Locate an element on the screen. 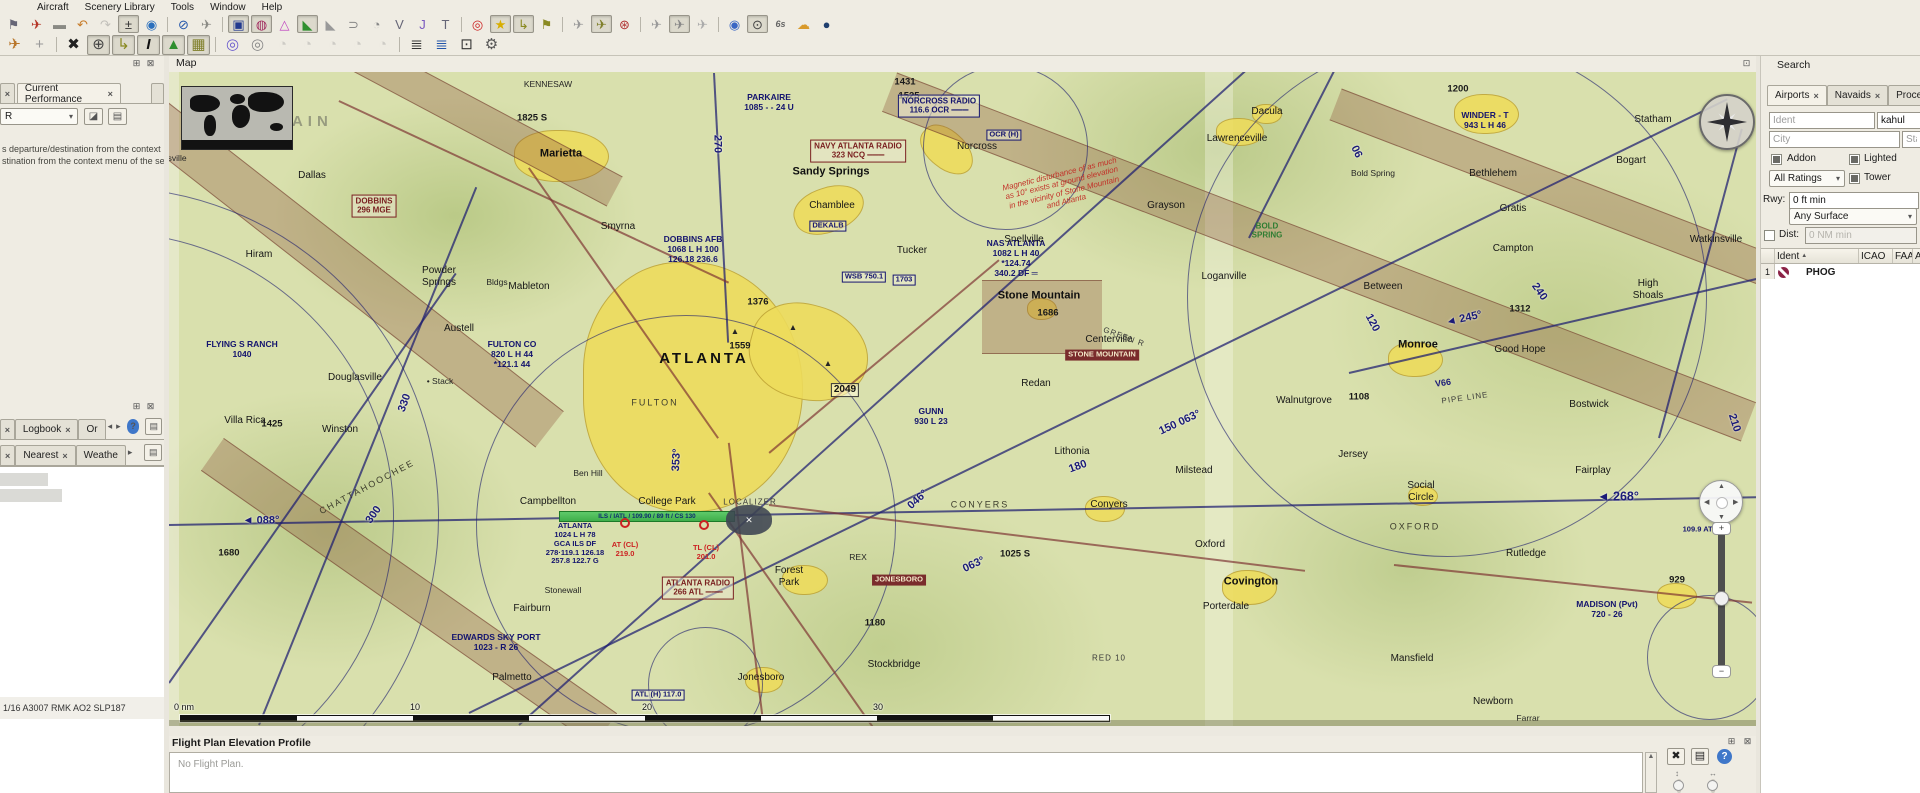 This screenshot has width=1920, height=793. tab-weathe: Weathe is located at coordinates (100, 455).